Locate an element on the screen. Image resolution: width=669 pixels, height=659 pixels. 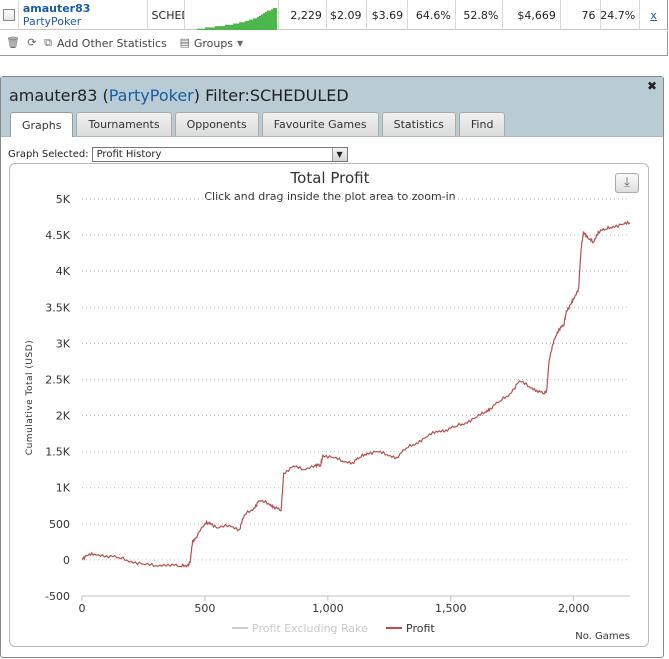
tab-favourite-games: Favourite Games is located at coordinates (320, 124).